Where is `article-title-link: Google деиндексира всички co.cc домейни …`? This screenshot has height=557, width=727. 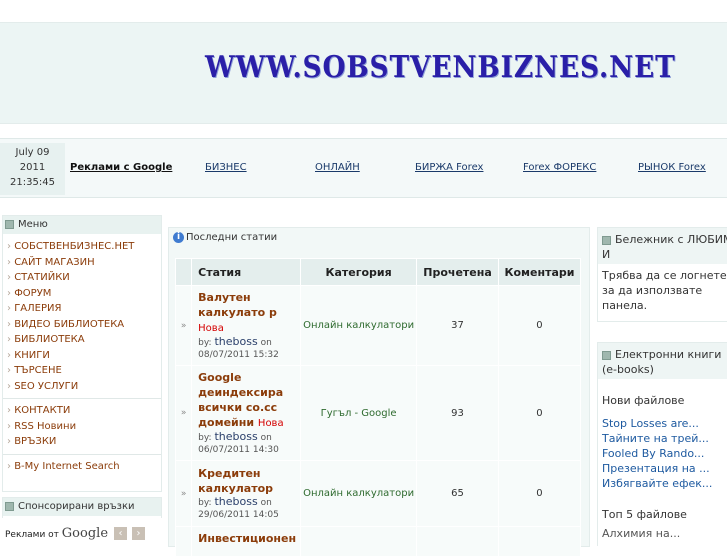
article-title-link: Google деиндексира всички co.cc домейни … is located at coordinates (247, 400).